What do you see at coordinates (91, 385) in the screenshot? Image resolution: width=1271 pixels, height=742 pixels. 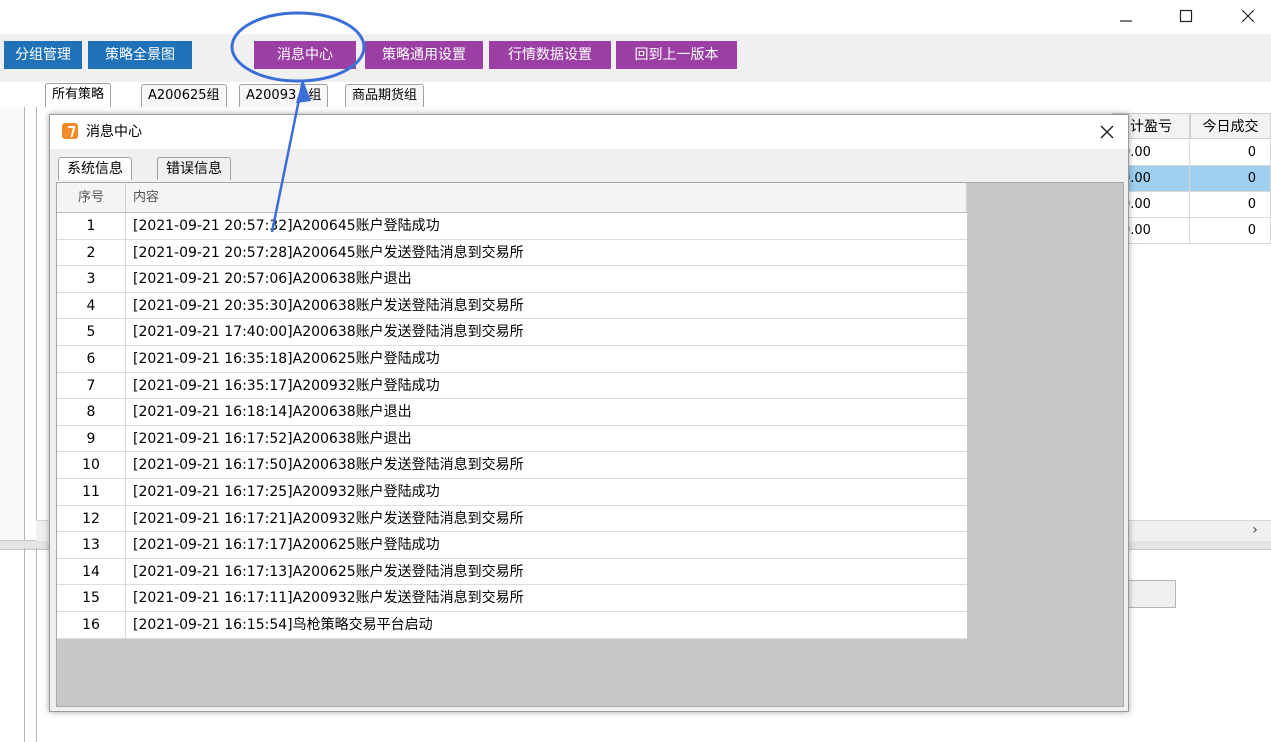 I see `message-index: 7` at bounding box center [91, 385].